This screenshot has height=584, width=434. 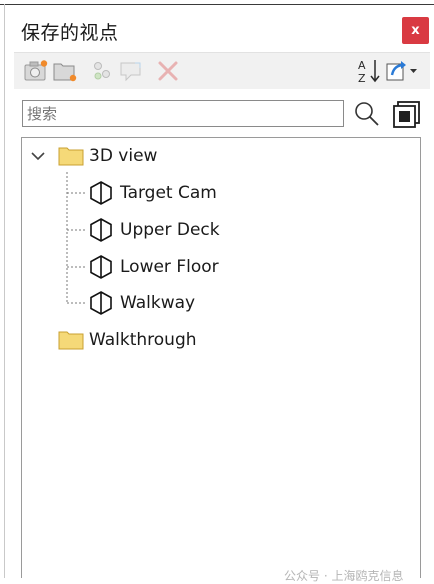 What do you see at coordinates (222, 70) in the screenshot?
I see `toolbar: A Z` at bounding box center [222, 70].